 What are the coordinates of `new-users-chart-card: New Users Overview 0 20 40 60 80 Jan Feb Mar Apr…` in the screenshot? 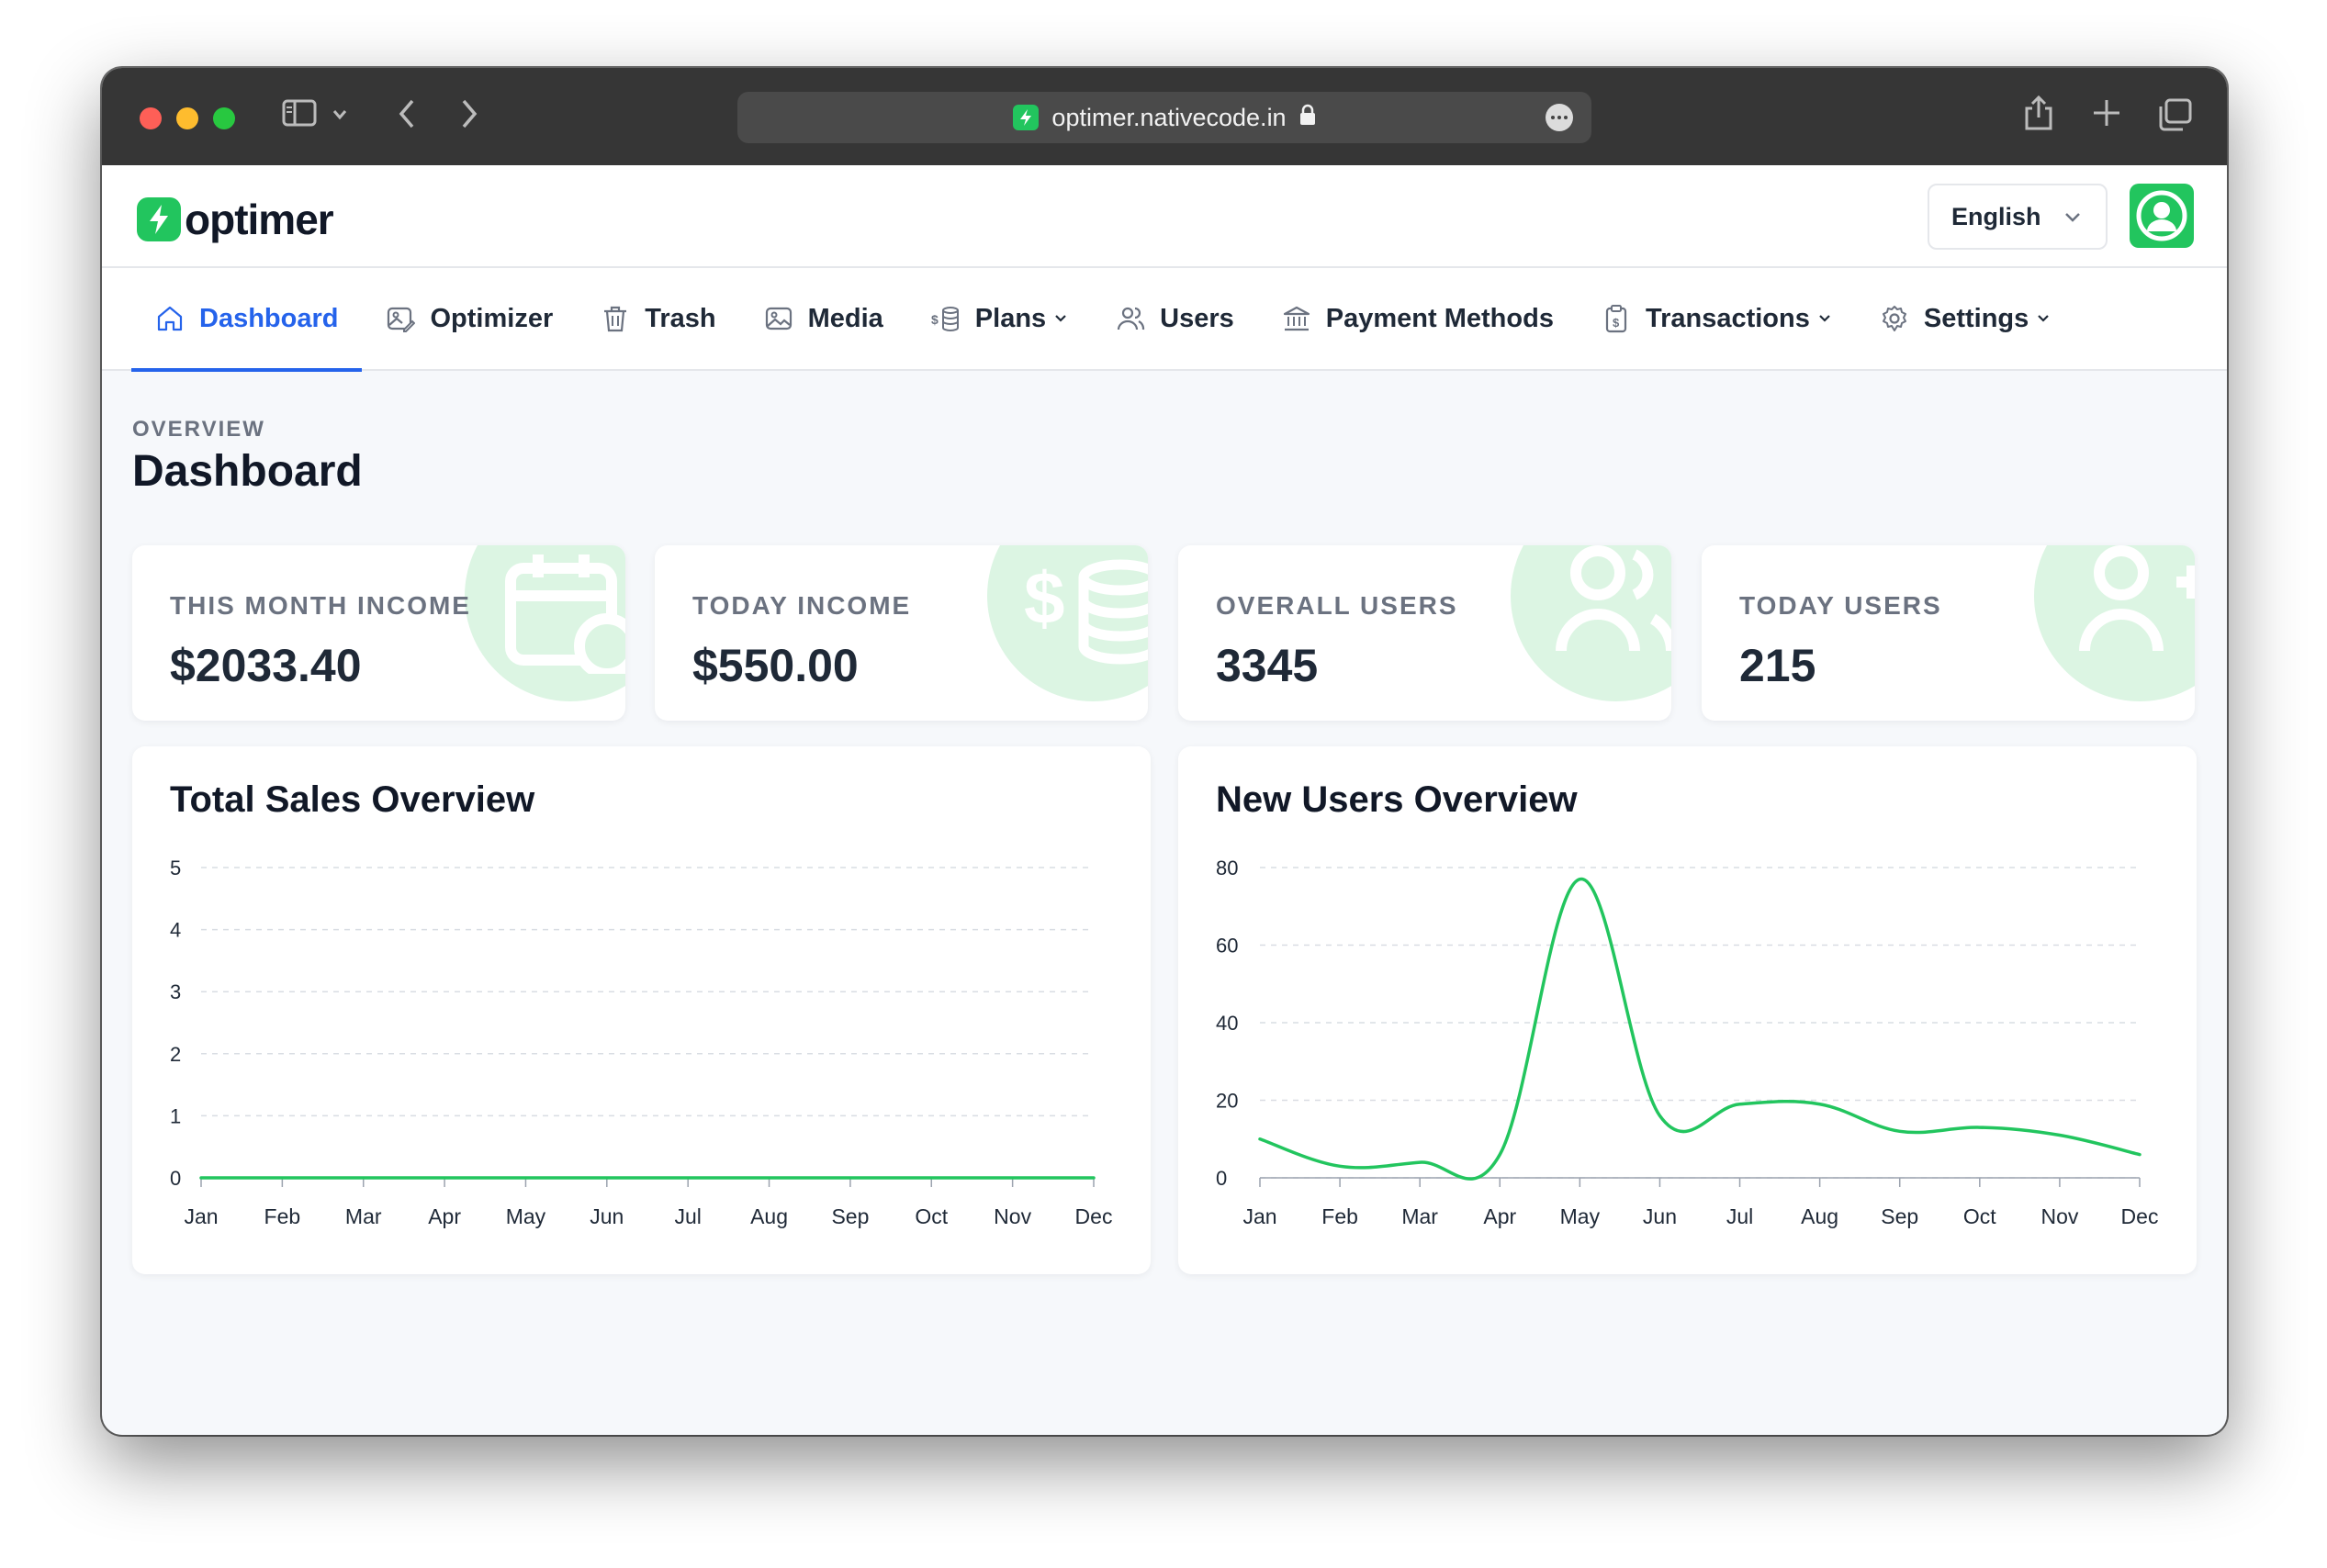 It's located at (1687, 1010).